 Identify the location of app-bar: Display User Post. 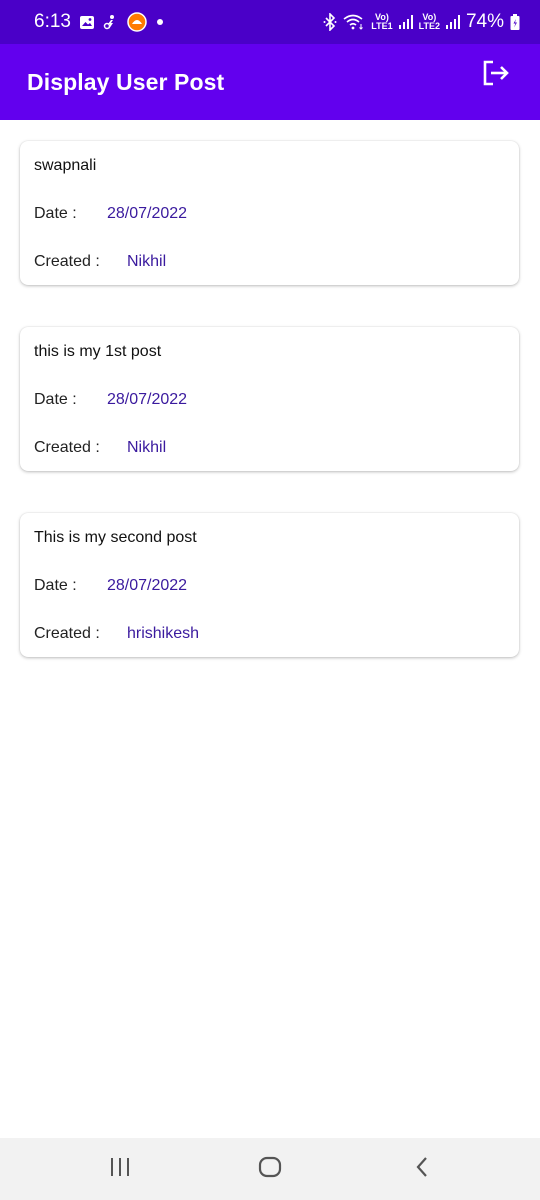
(270, 82).